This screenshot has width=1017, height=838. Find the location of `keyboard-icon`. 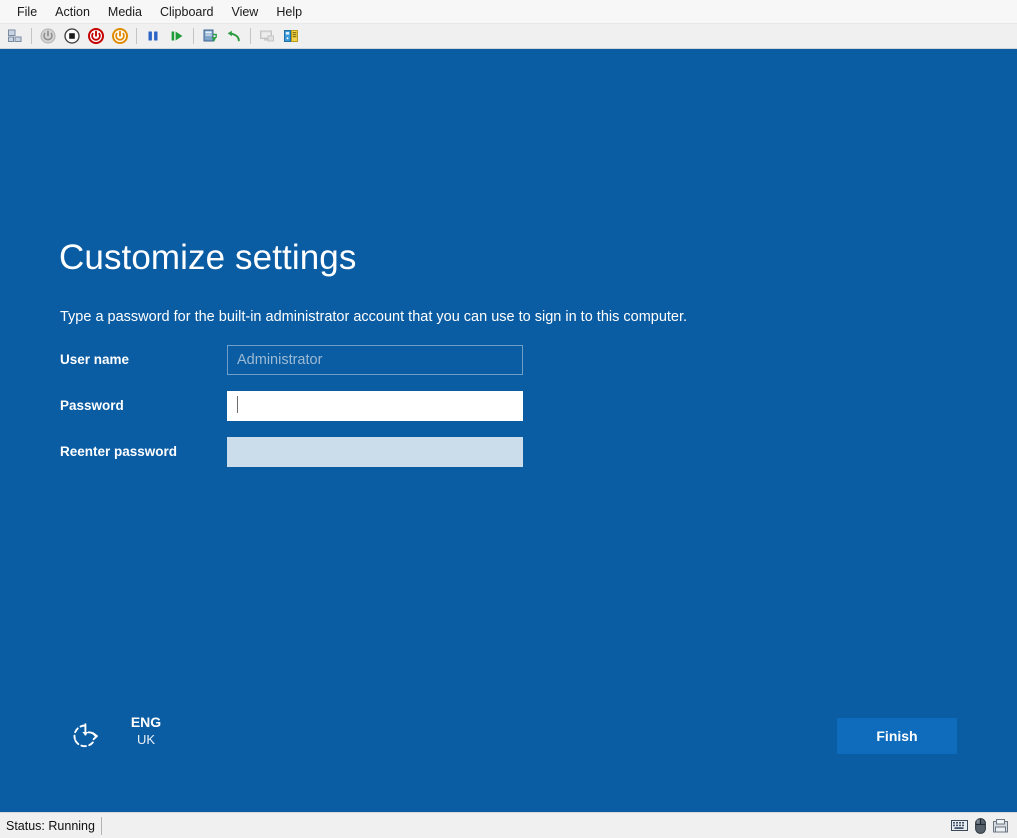

keyboard-icon is located at coordinates (959, 825).